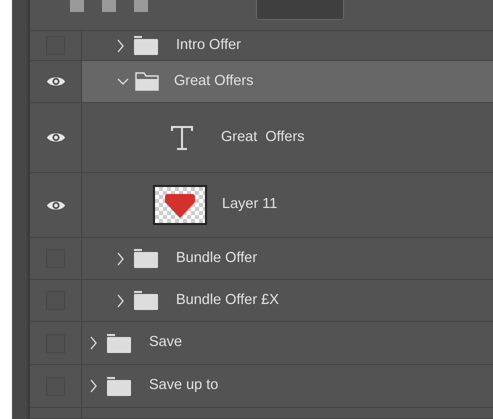  Describe the element at coordinates (287, 45) in the screenshot. I see `layer-row: Intro Offer` at that location.